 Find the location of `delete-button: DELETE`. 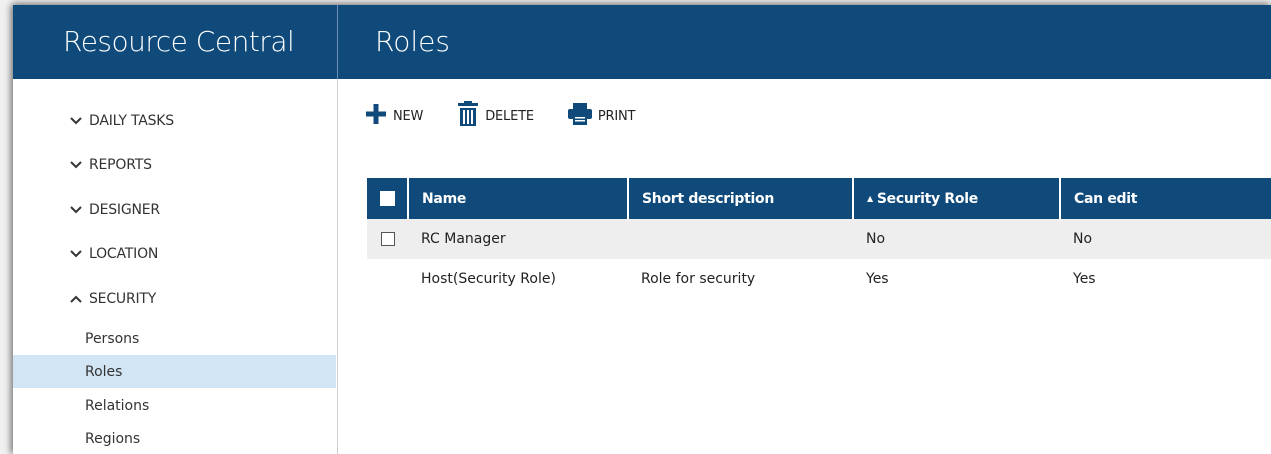

delete-button: DELETE is located at coordinates (495, 116).